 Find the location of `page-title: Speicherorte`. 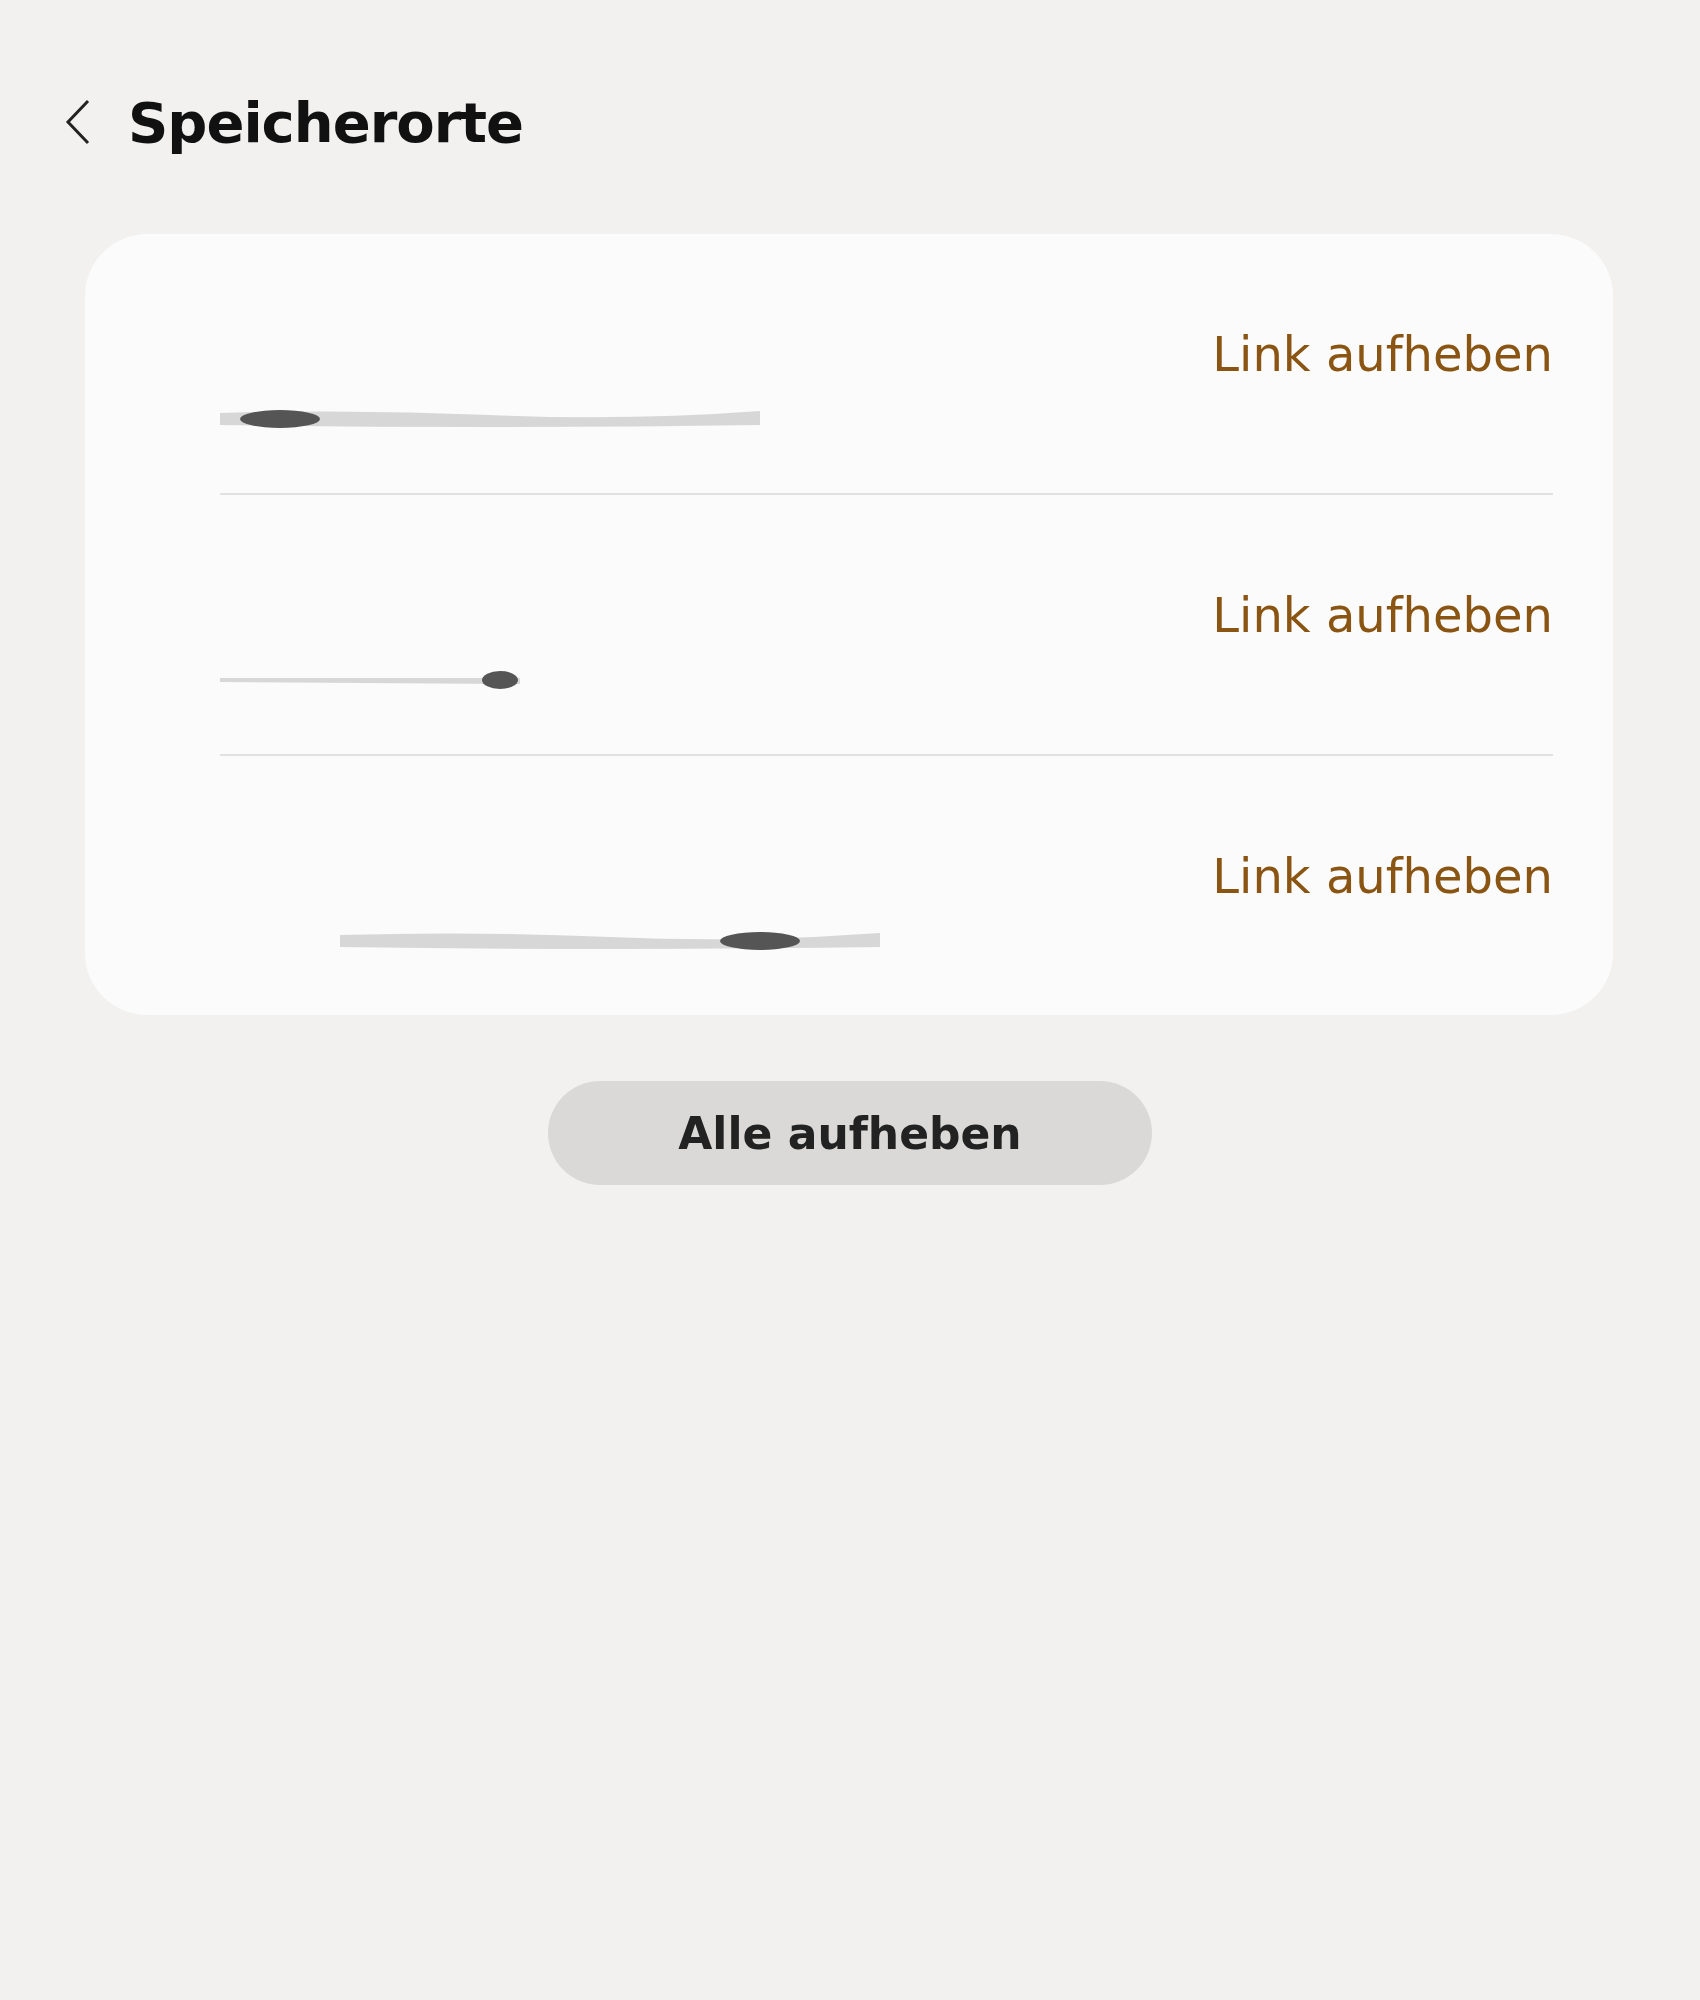

page-title: Speicherorte is located at coordinates (326, 122).